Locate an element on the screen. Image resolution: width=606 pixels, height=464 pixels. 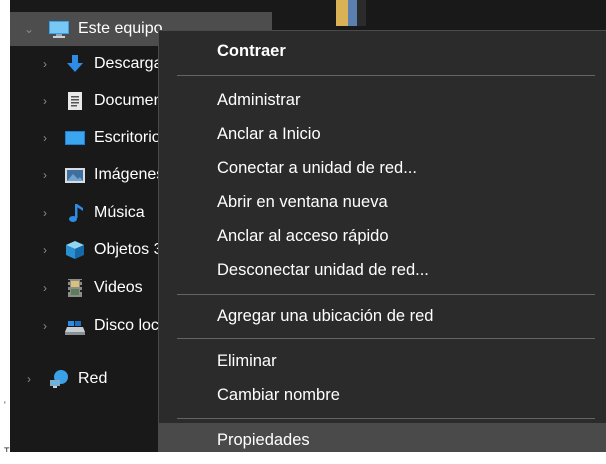
film-icon is located at coordinates (75, 288).